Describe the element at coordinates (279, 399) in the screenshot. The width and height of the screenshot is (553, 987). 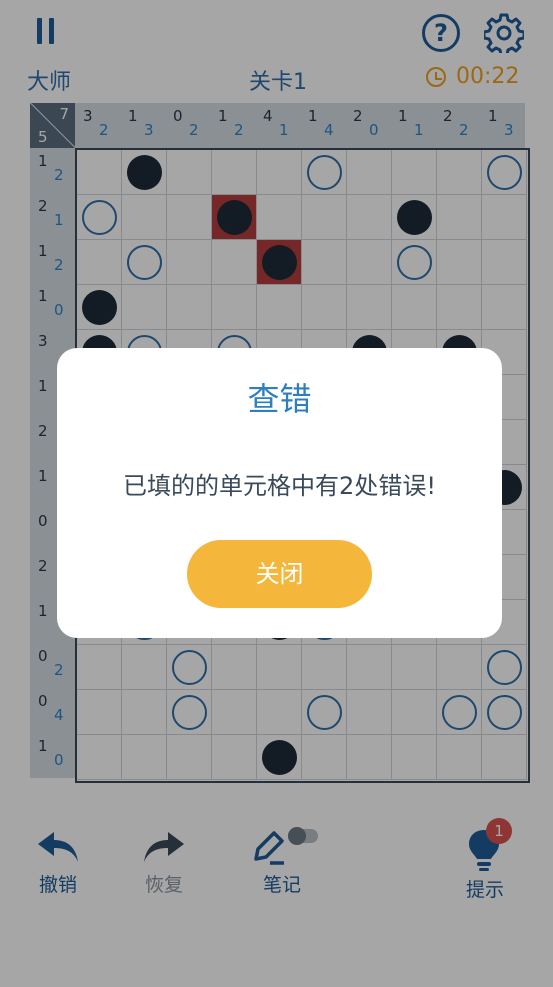
I see `dialog-title: 查错` at that location.